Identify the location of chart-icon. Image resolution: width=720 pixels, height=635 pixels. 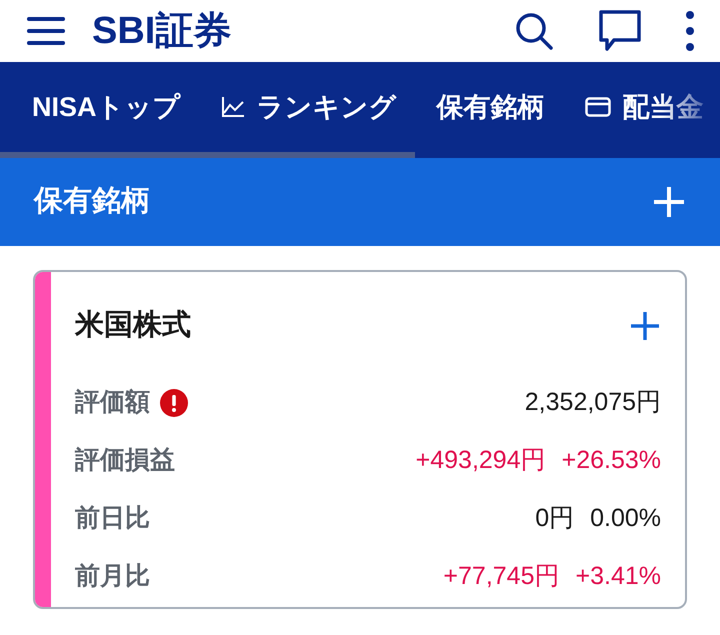
(232, 107).